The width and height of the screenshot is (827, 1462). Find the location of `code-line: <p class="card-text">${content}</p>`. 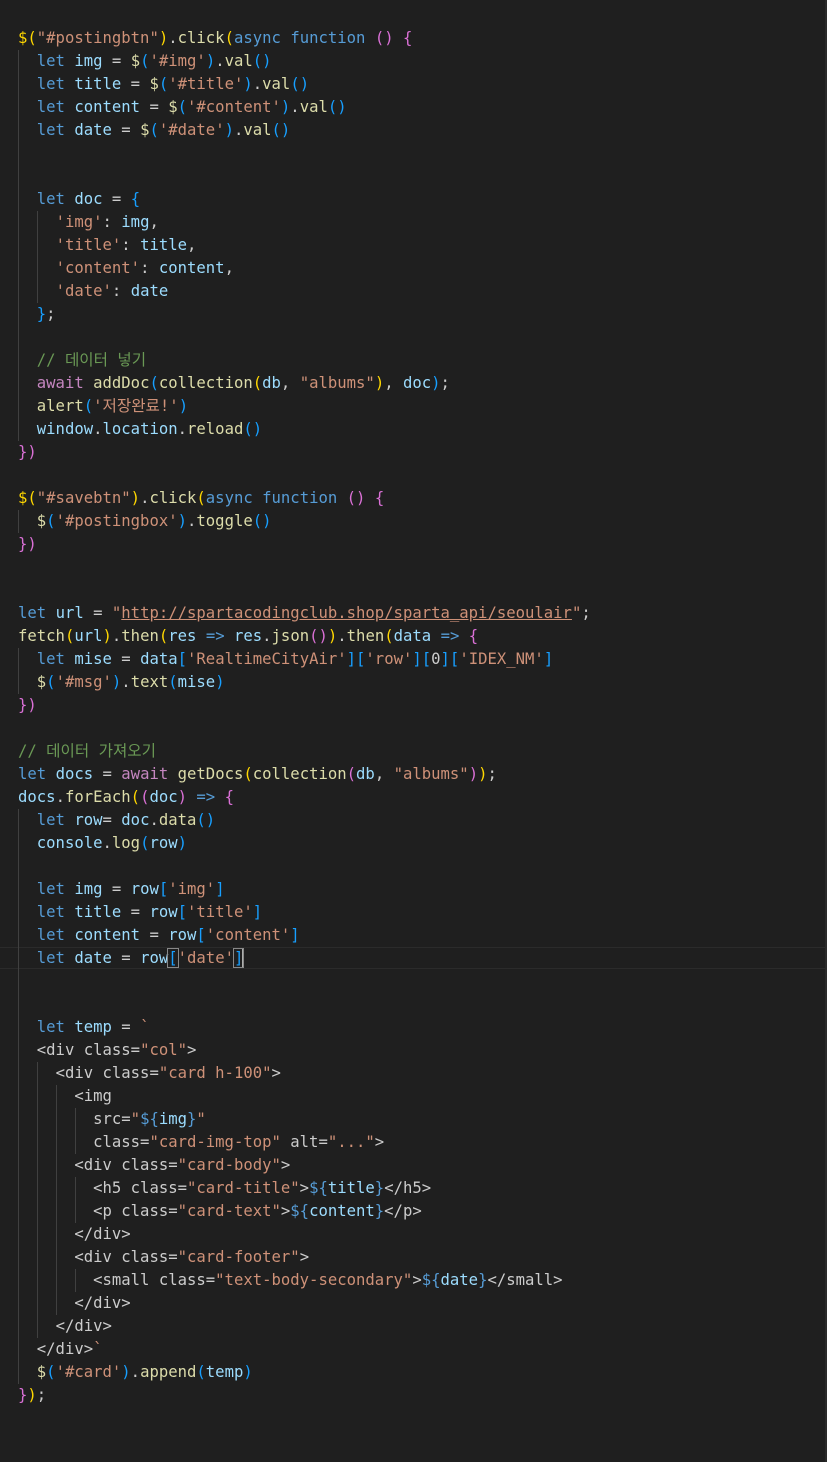

code-line: <p class="card-text">${content}</p> is located at coordinates (220, 1211).